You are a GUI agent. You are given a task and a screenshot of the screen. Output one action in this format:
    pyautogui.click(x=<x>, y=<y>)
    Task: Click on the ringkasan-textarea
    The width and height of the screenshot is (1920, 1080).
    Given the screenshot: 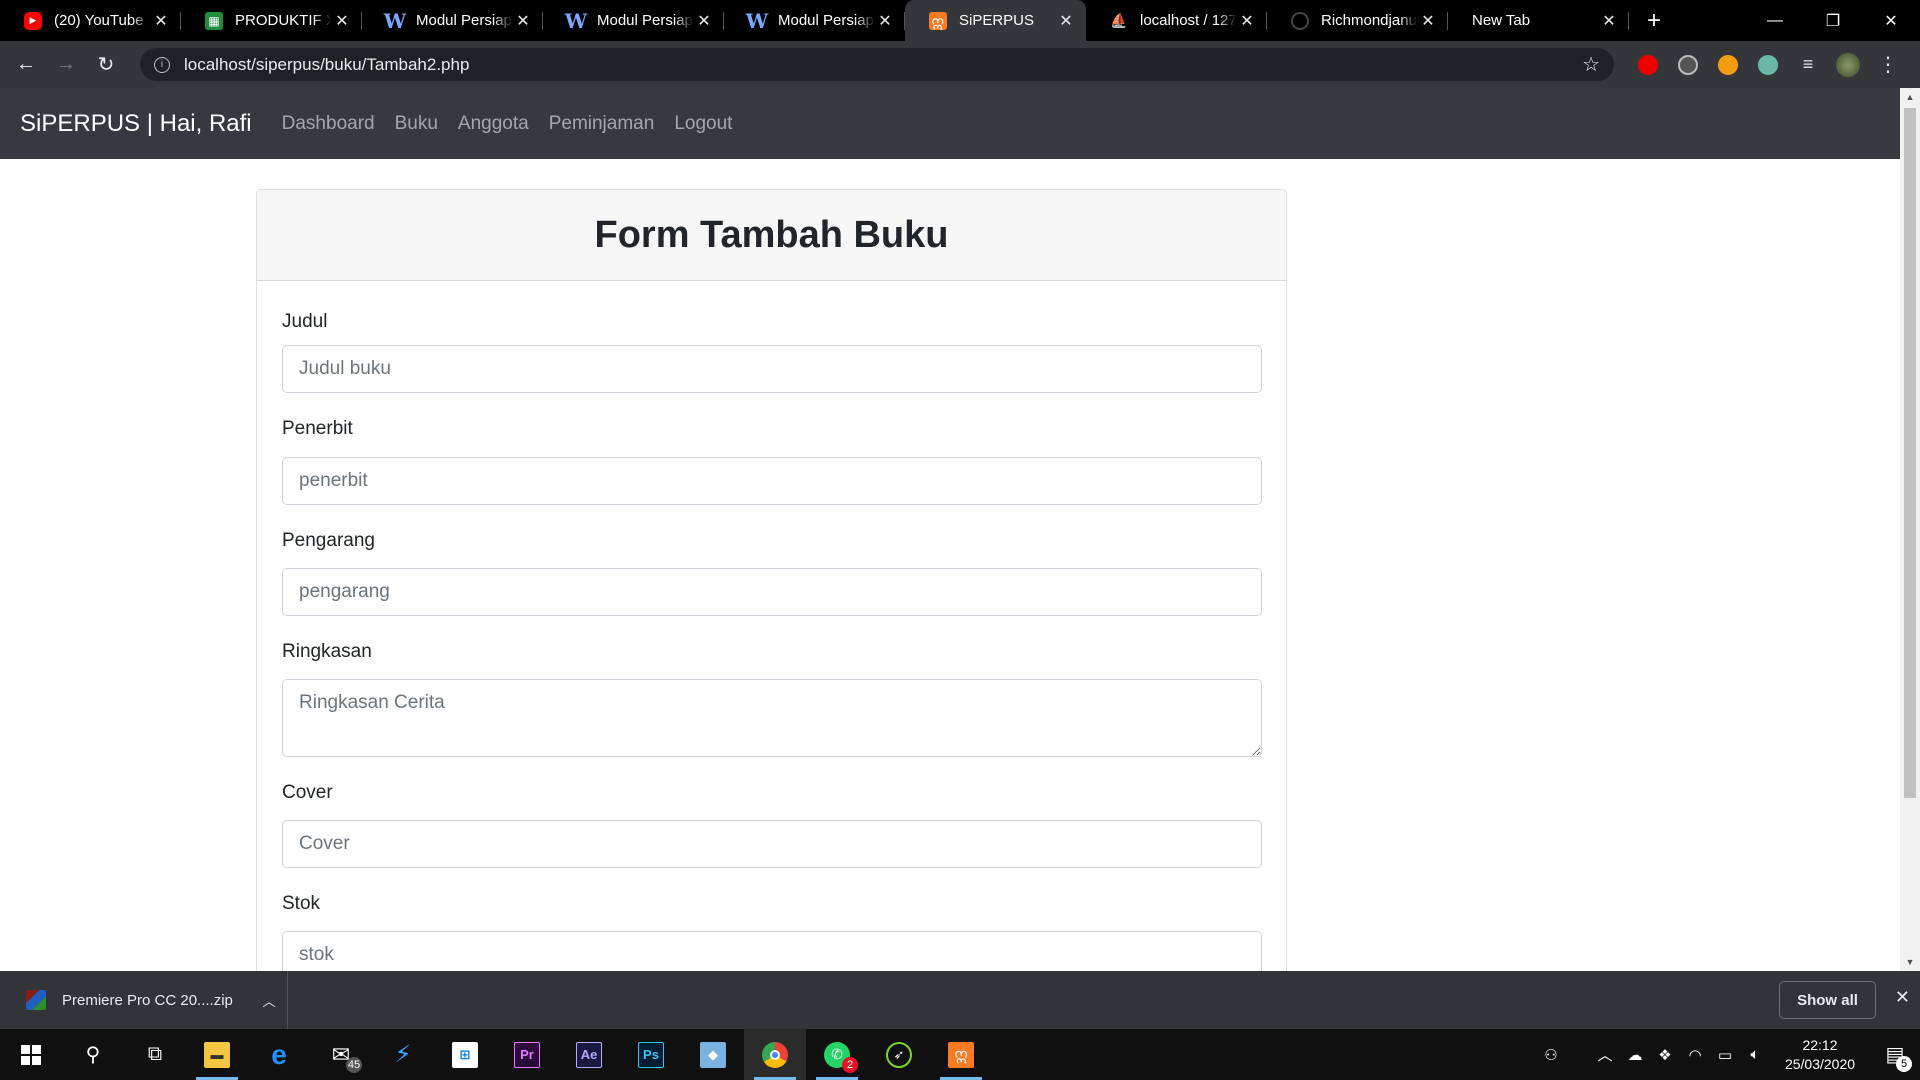 What is the action you would take?
    pyautogui.click(x=772, y=718)
    